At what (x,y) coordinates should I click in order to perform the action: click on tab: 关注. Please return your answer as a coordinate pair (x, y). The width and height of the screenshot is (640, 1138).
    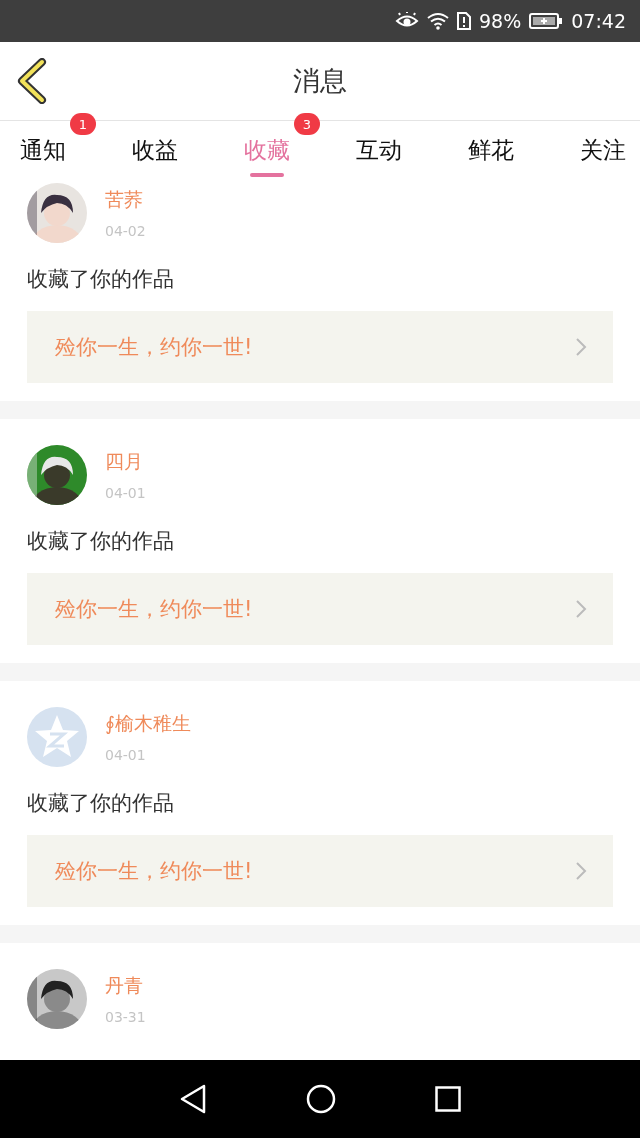
    Looking at the image, I should click on (603, 157).